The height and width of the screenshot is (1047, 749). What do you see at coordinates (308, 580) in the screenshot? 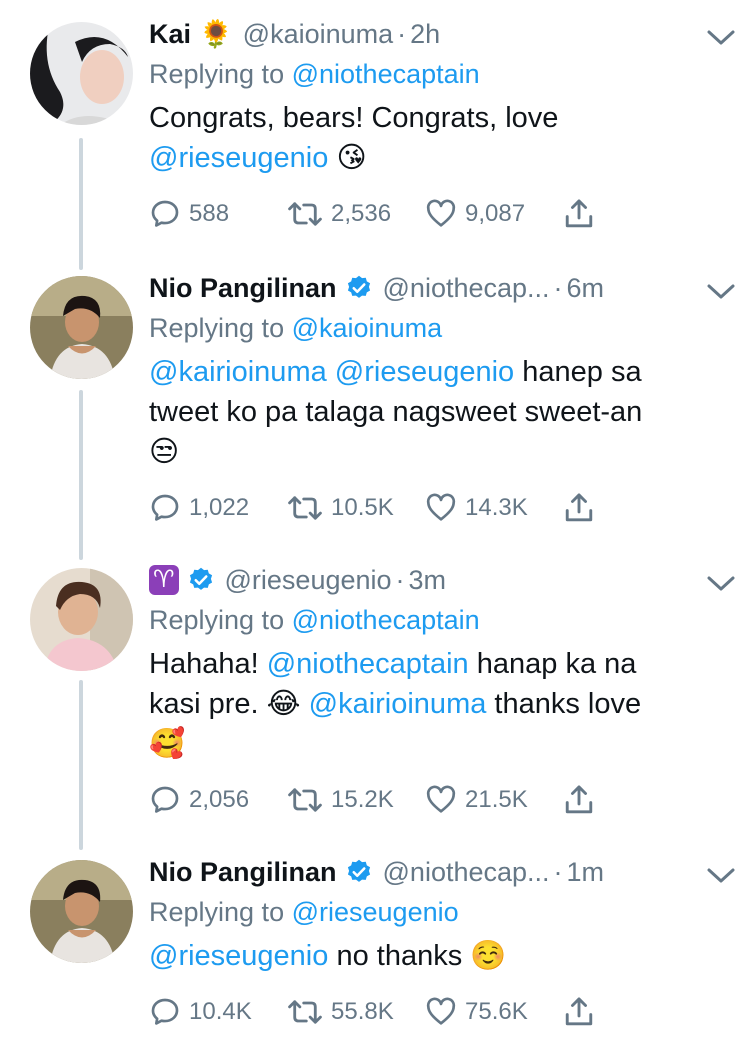
I see `user-handle: @rieseugenio` at bounding box center [308, 580].